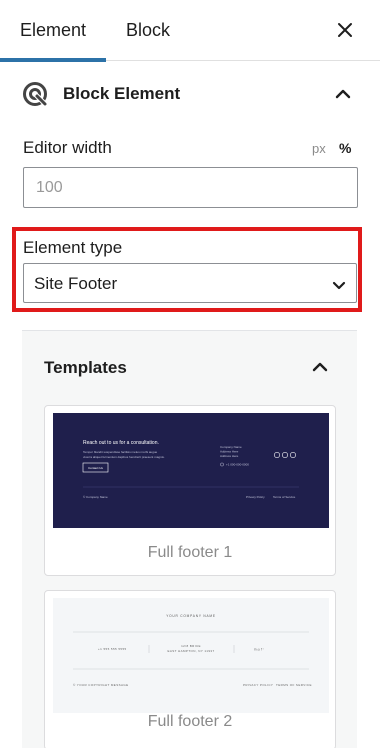 This screenshot has height=748, width=380. What do you see at coordinates (35, 94) in the screenshot?
I see `generateblocks-icon` at bounding box center [35, 94].